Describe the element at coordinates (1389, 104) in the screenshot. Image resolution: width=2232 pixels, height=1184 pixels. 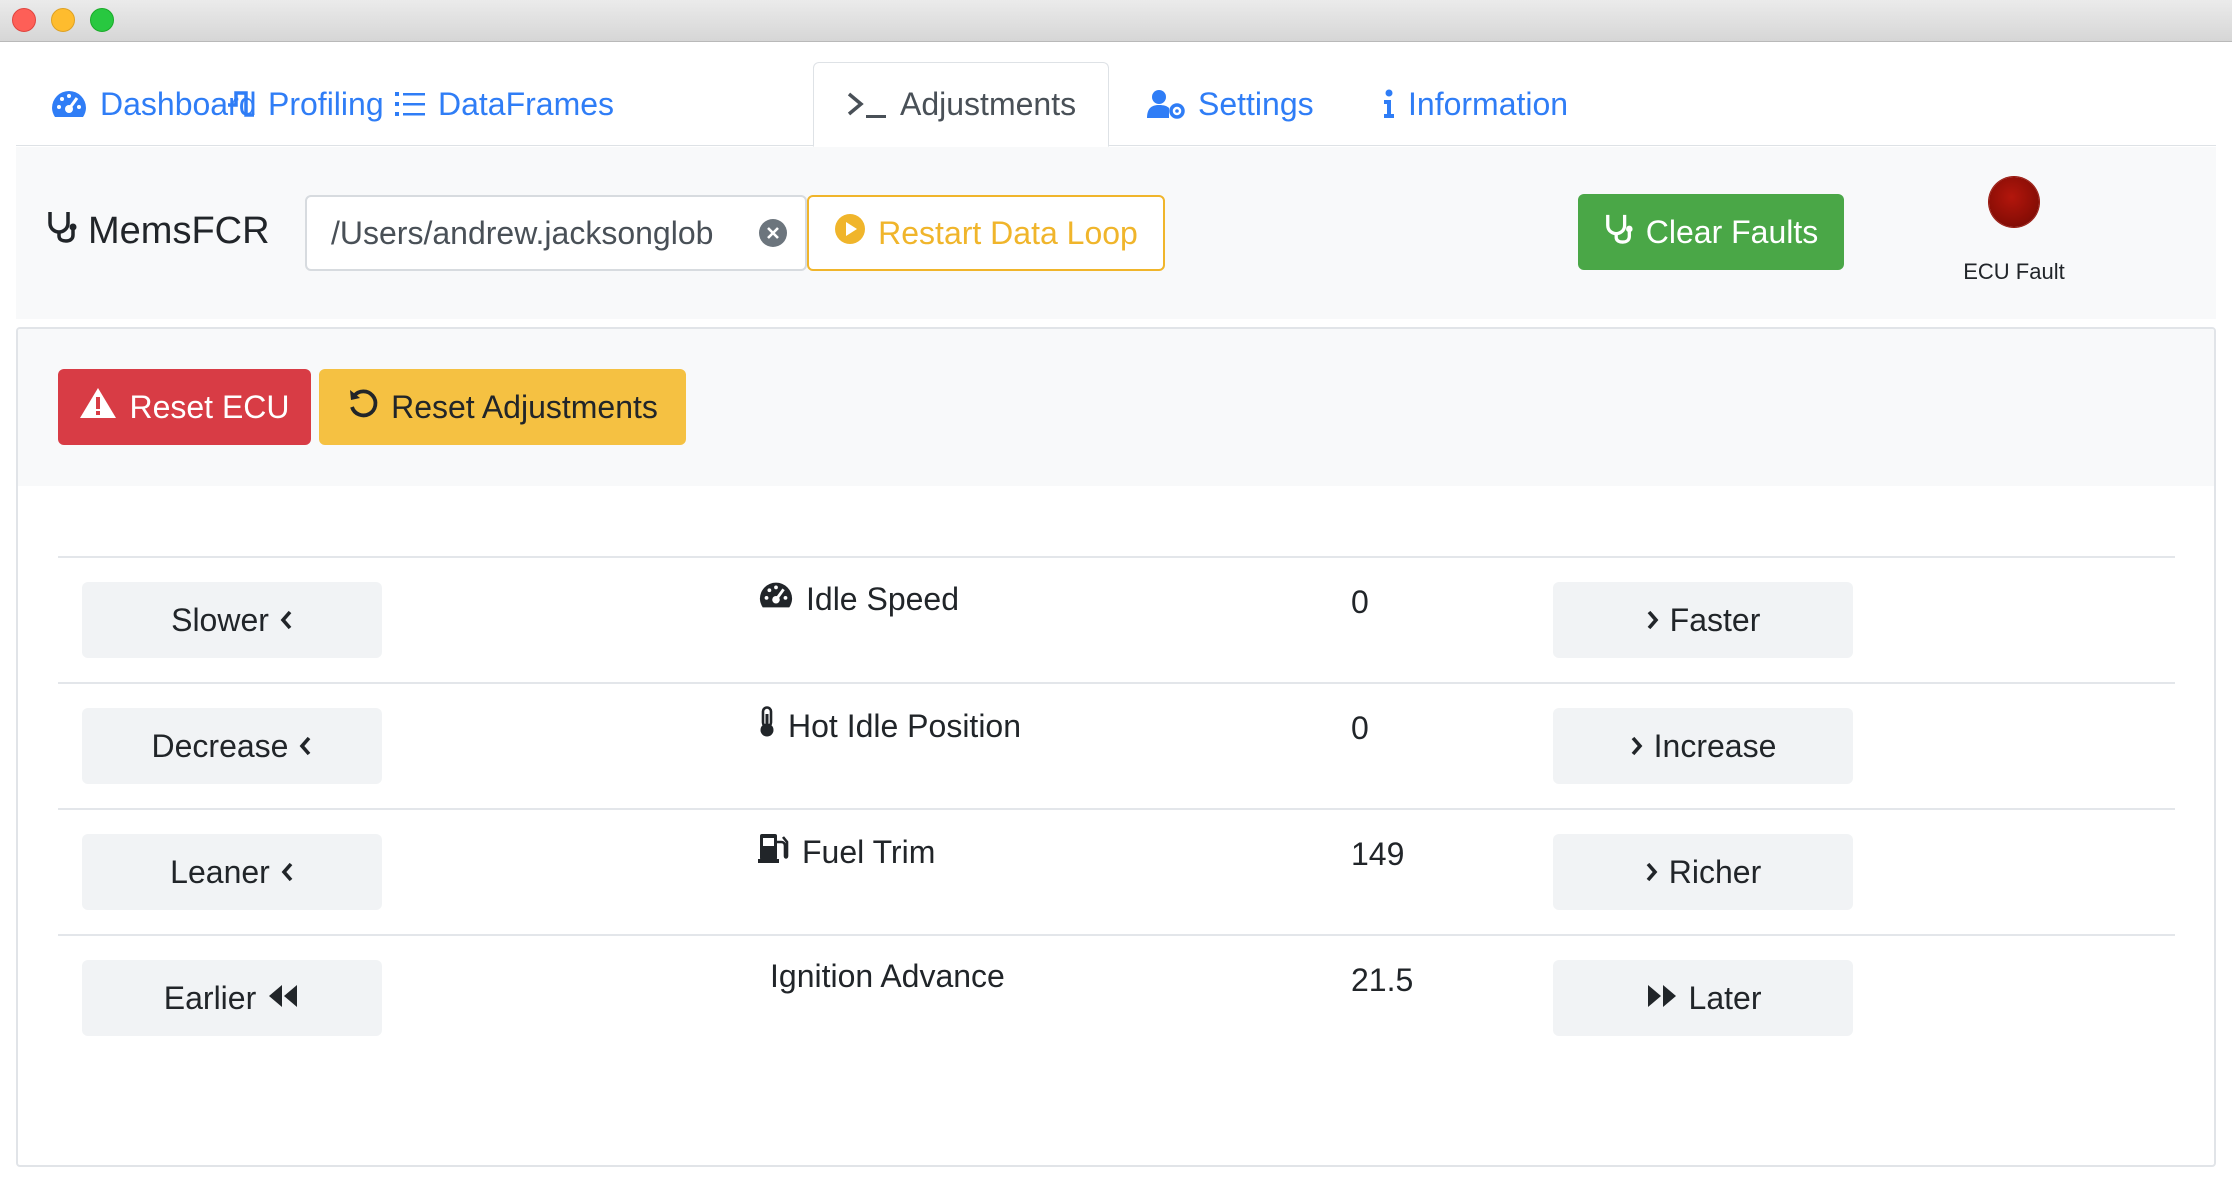
I see `info-icon` at that location.